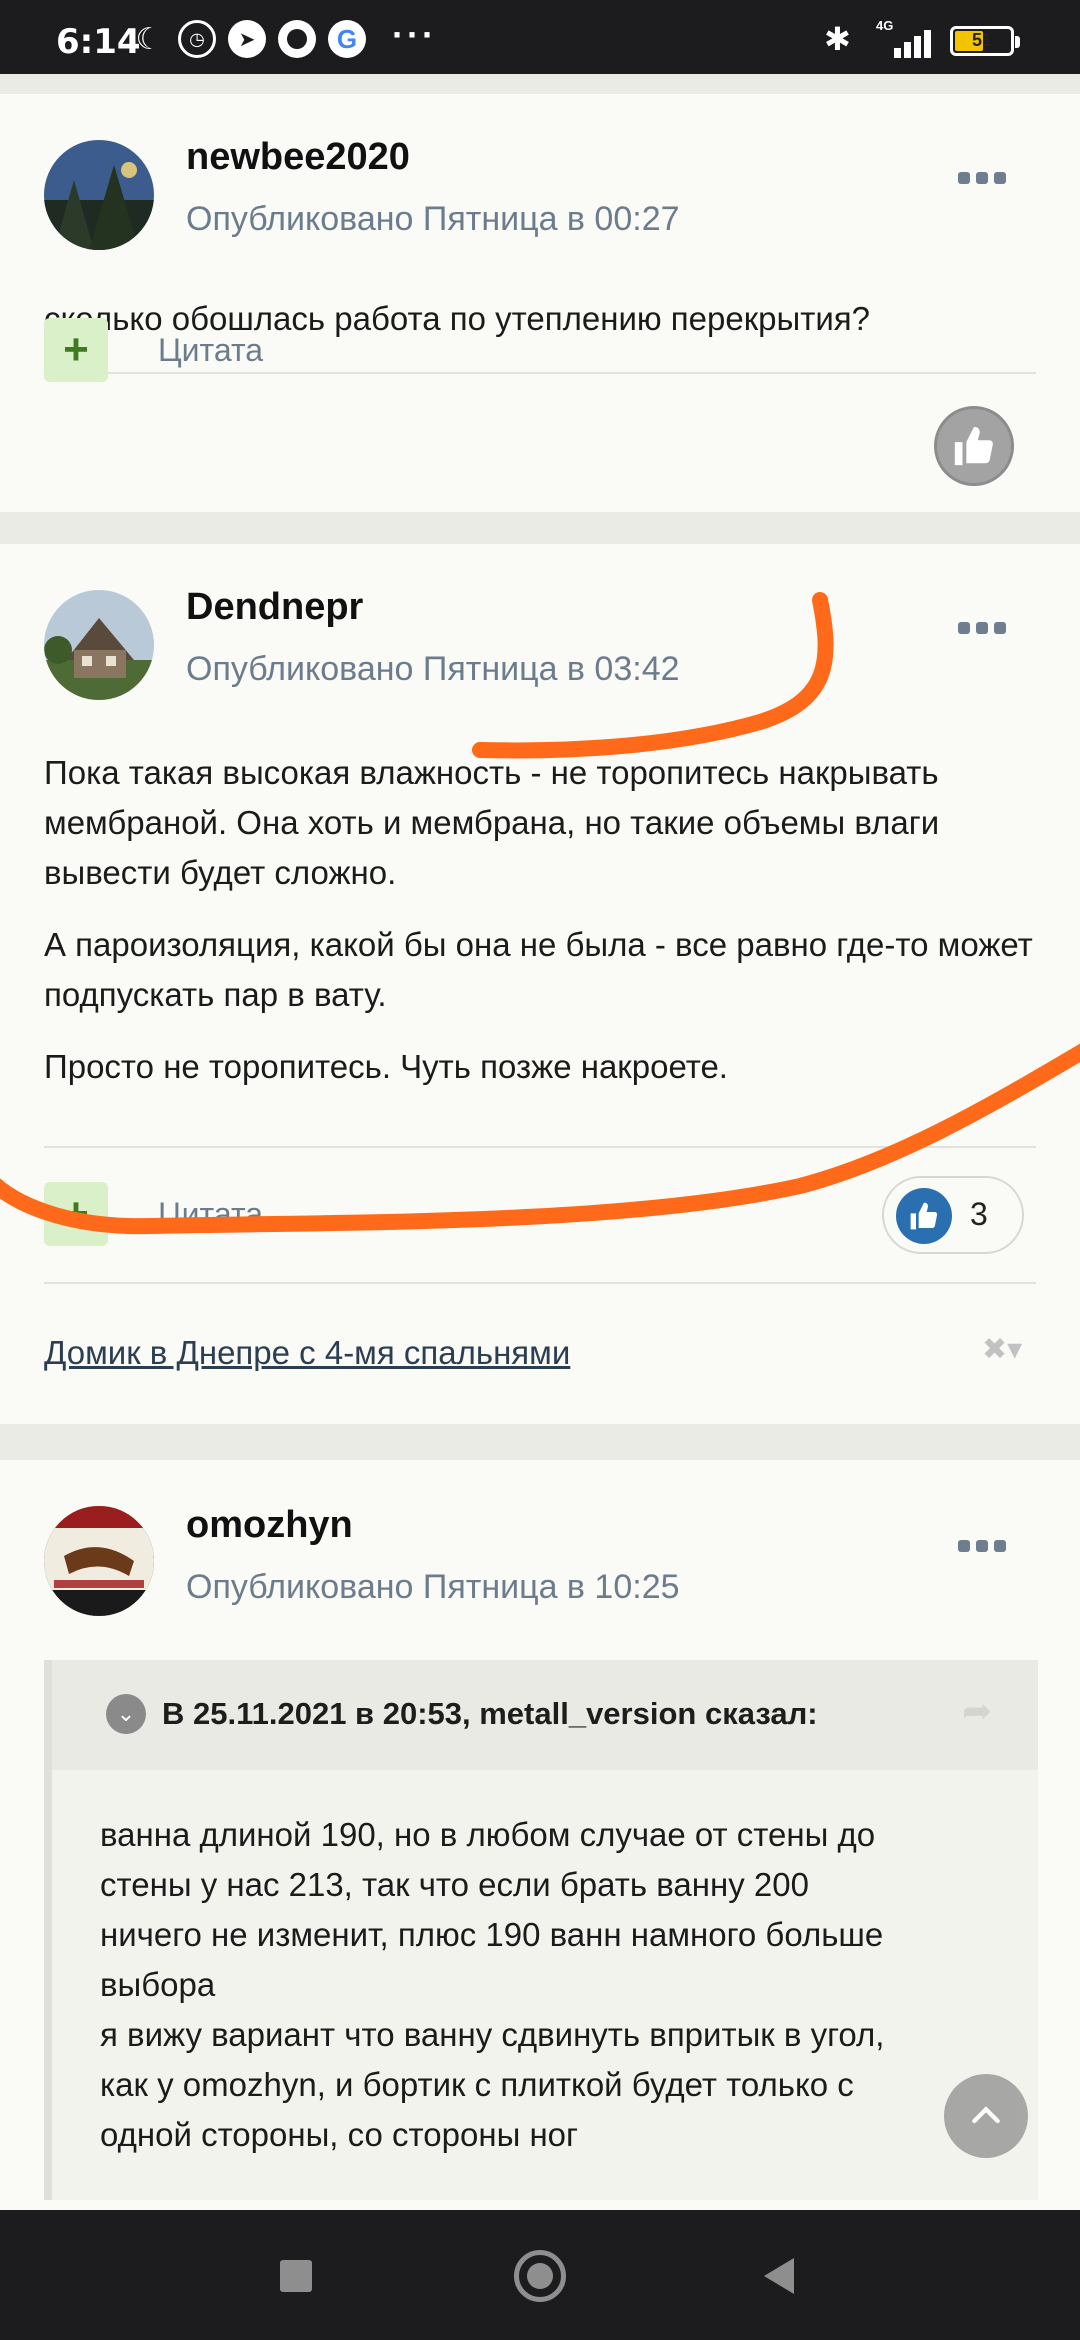 The width and height of the screenshot is (1080, 2340). What do you see at coordinates (837, 39) in the screenshot?
I see `bluetooth-icon: ✱` at bounding box center [837, 39].